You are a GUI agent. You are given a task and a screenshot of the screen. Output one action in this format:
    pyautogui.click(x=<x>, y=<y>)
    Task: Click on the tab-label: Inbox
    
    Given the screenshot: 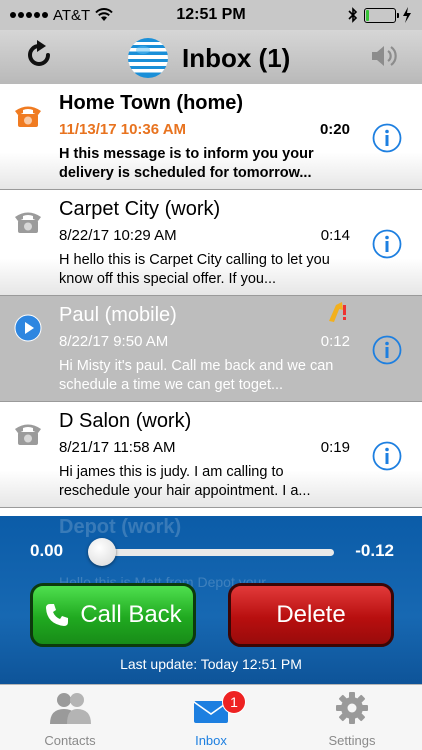 What is the action you would take?
    pyautogui.click(x=211, y=740)
    